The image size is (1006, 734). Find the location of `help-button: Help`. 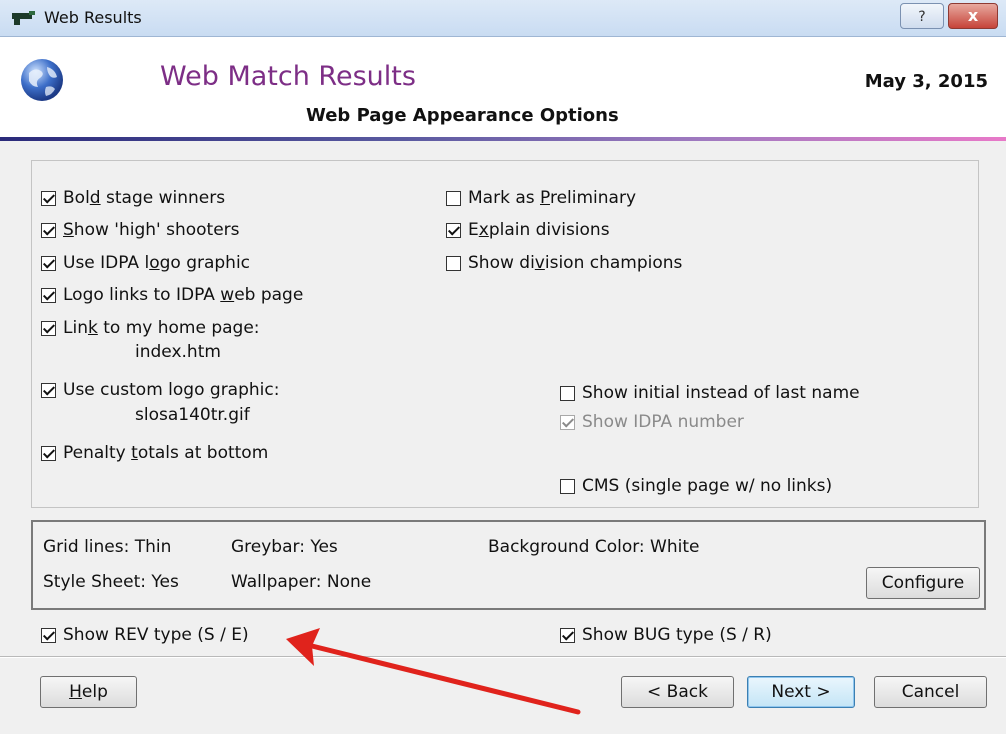

help-button: Help is located at coordinates (88, 692).